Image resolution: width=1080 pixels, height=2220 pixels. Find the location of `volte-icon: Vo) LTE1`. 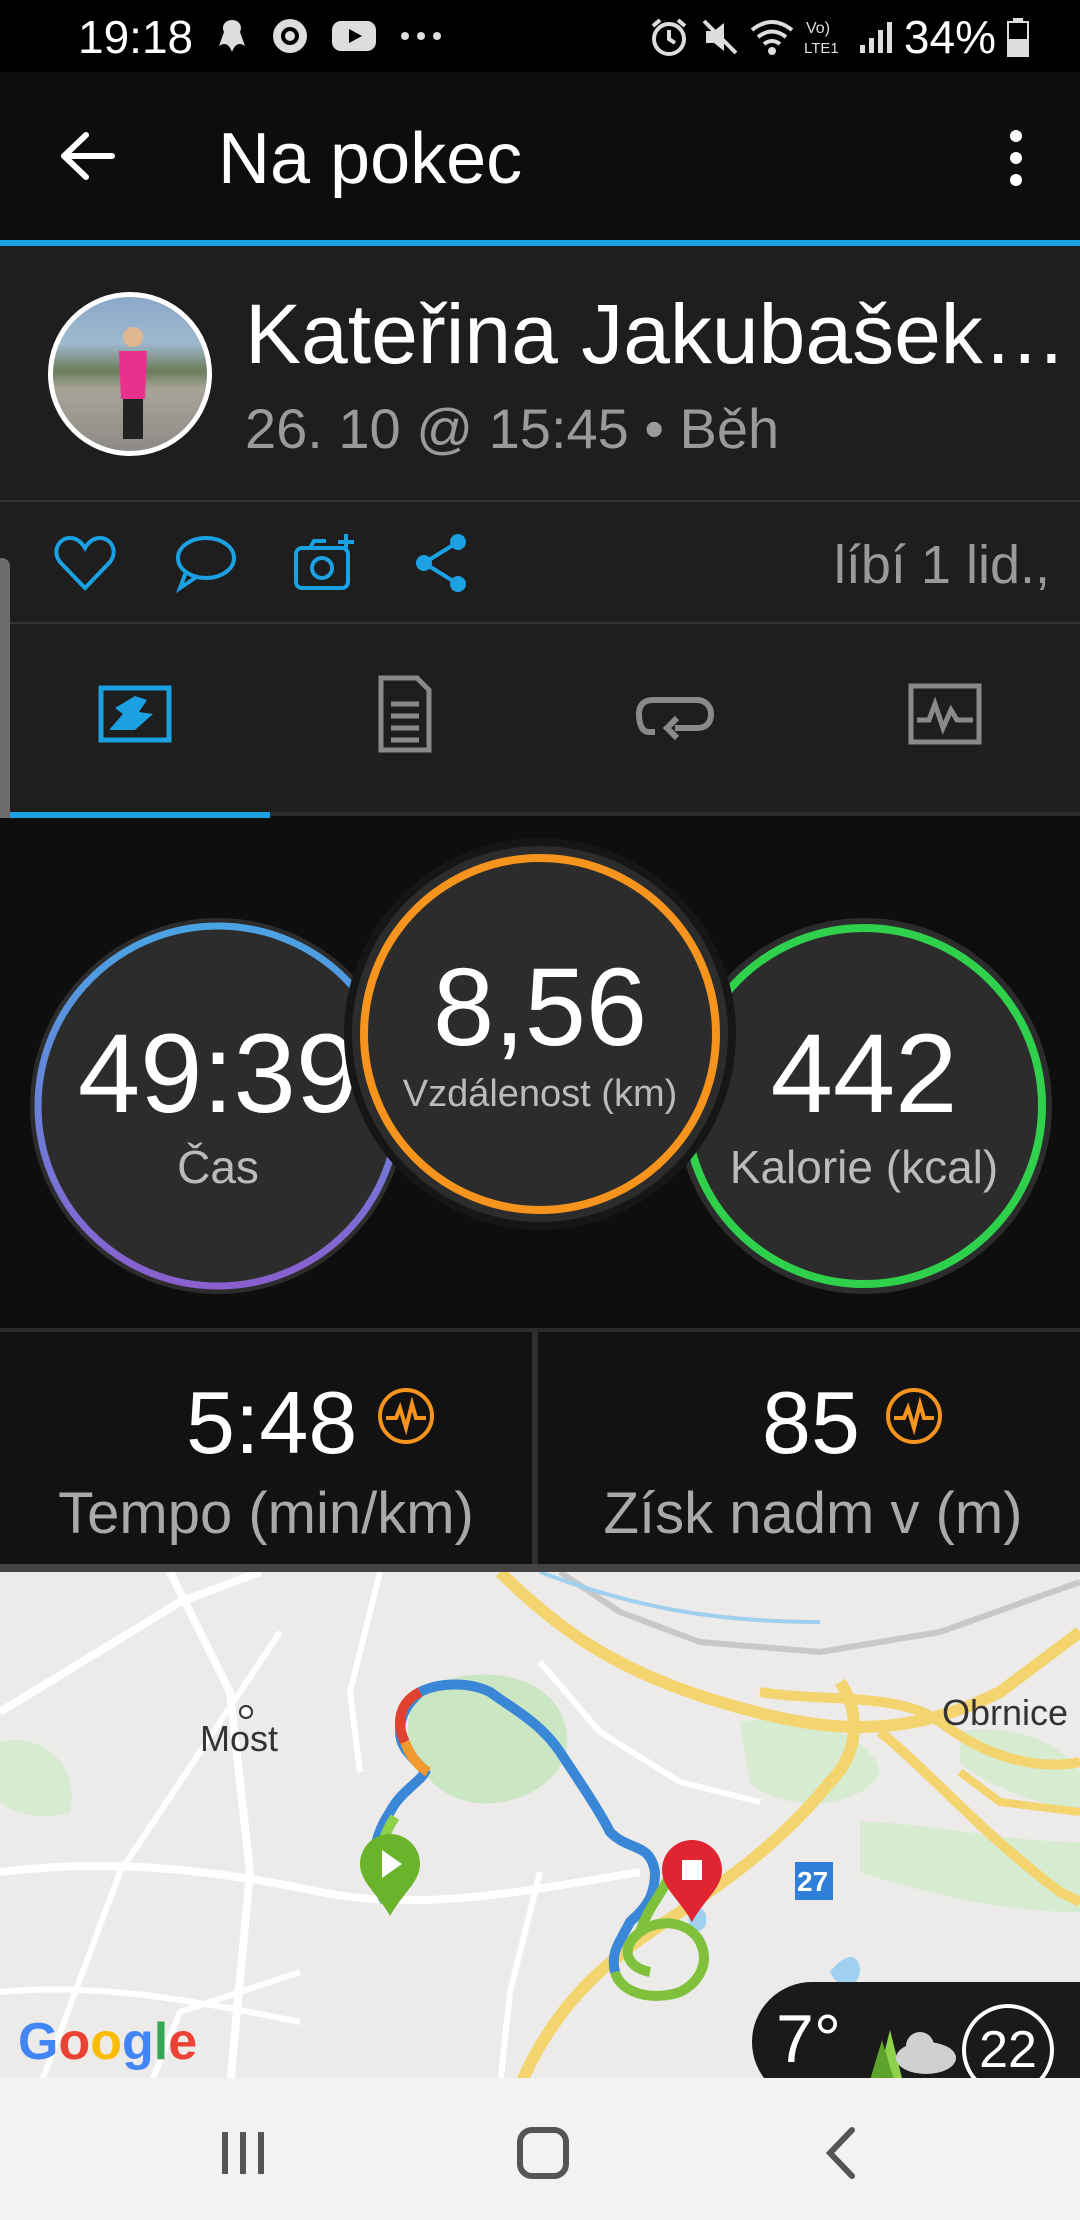

volte-icon: Vo) LTE1 is located at coordinates (821, 38).